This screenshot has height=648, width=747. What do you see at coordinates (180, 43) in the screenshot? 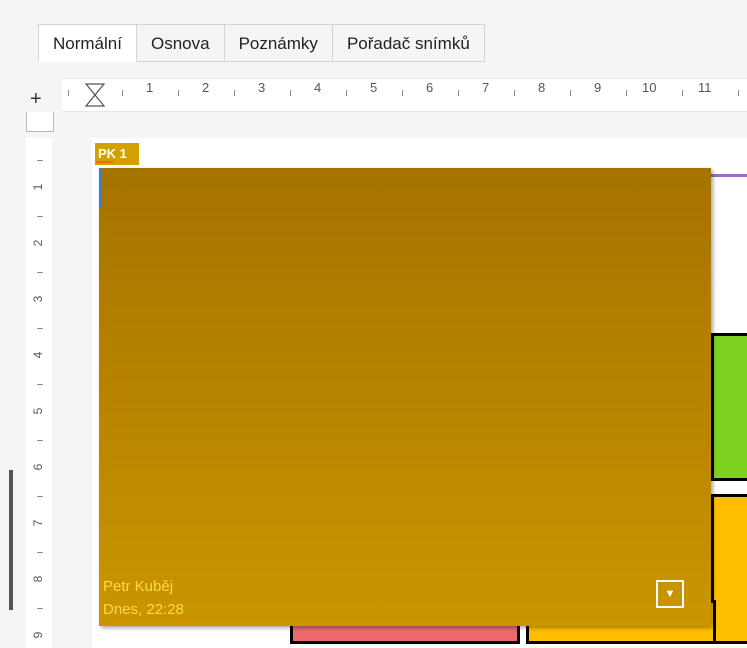
I see `tab-outline: Osnova` at bounding box center [180, 43].